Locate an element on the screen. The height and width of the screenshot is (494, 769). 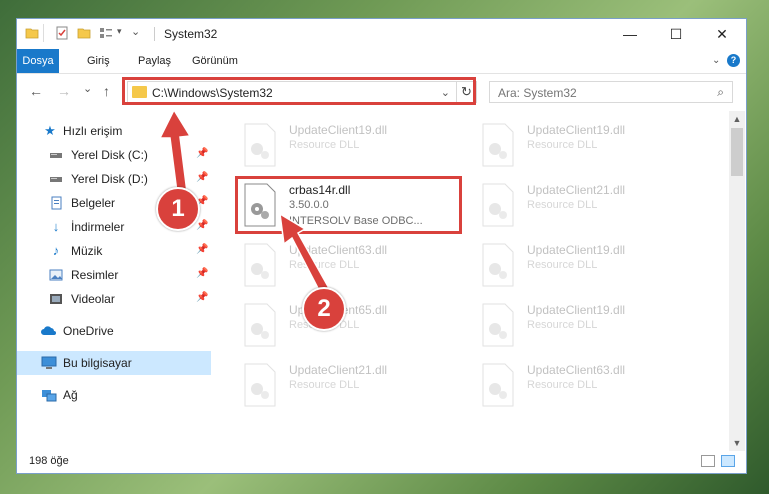
minimize-button: — is located at coordinates (630, 34).